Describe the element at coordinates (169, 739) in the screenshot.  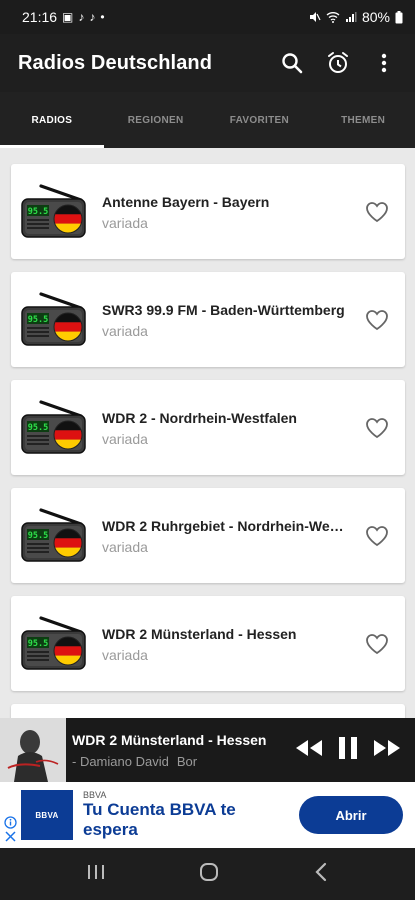
I see `player-title: WDR 2 Münsterland - Hessen` at that location.